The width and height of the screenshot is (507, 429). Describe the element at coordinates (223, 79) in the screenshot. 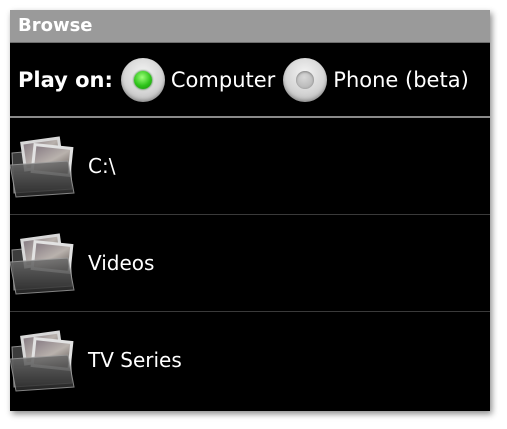

I see `radio-computer-label: Computer` at that location.